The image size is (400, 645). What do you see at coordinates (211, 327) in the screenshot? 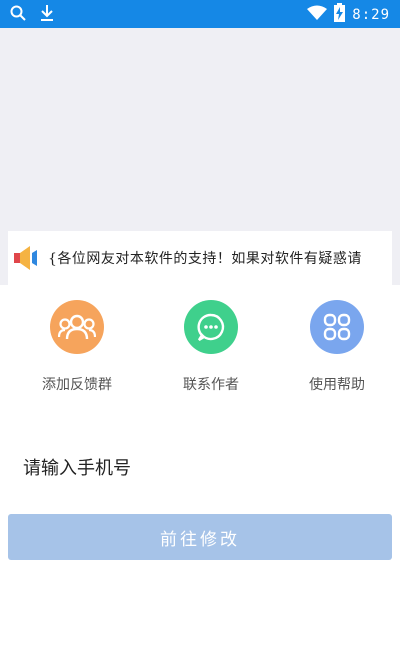
I see `chat-icon` at bounding box center [211, 327].